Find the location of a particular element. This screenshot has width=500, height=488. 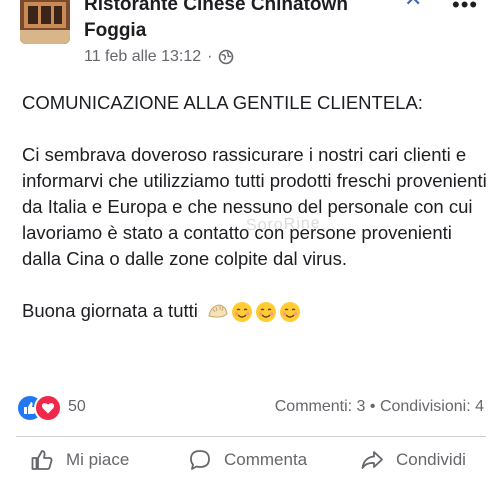

reaction-count: 50 is located at coordinates (77, 407).